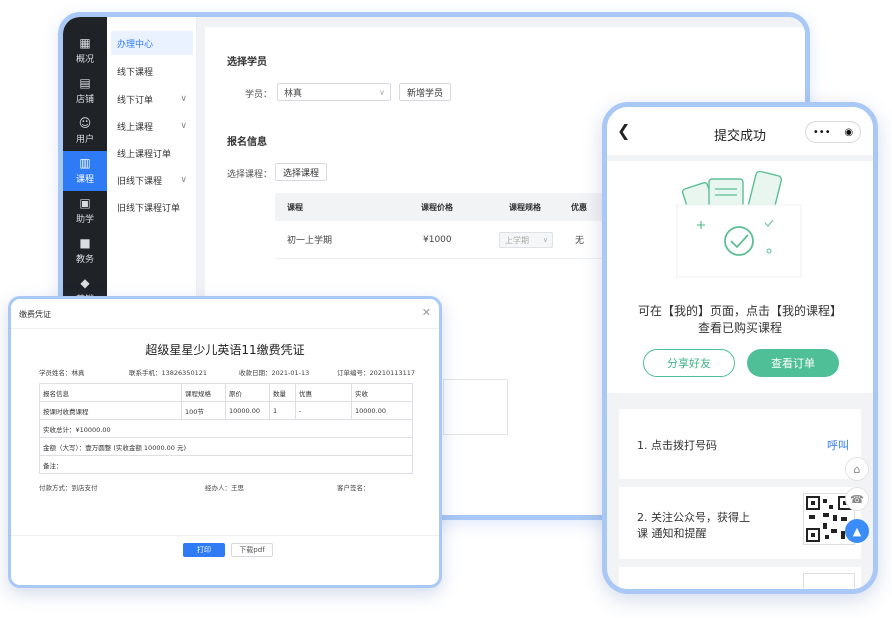 Image resolution: width=892 pixels, height=618 pixels. Describe the element at coordinates (739, 241) in the screenshot. I see `card-shape` at that location.